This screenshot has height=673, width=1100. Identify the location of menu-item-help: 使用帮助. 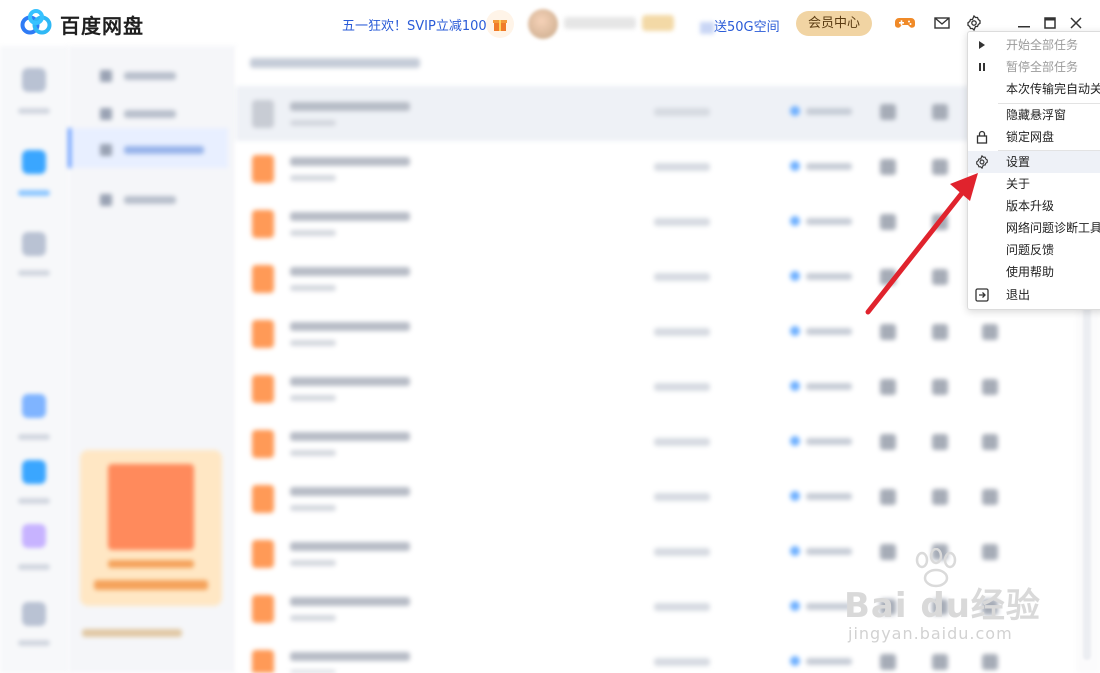
(1034, 272).